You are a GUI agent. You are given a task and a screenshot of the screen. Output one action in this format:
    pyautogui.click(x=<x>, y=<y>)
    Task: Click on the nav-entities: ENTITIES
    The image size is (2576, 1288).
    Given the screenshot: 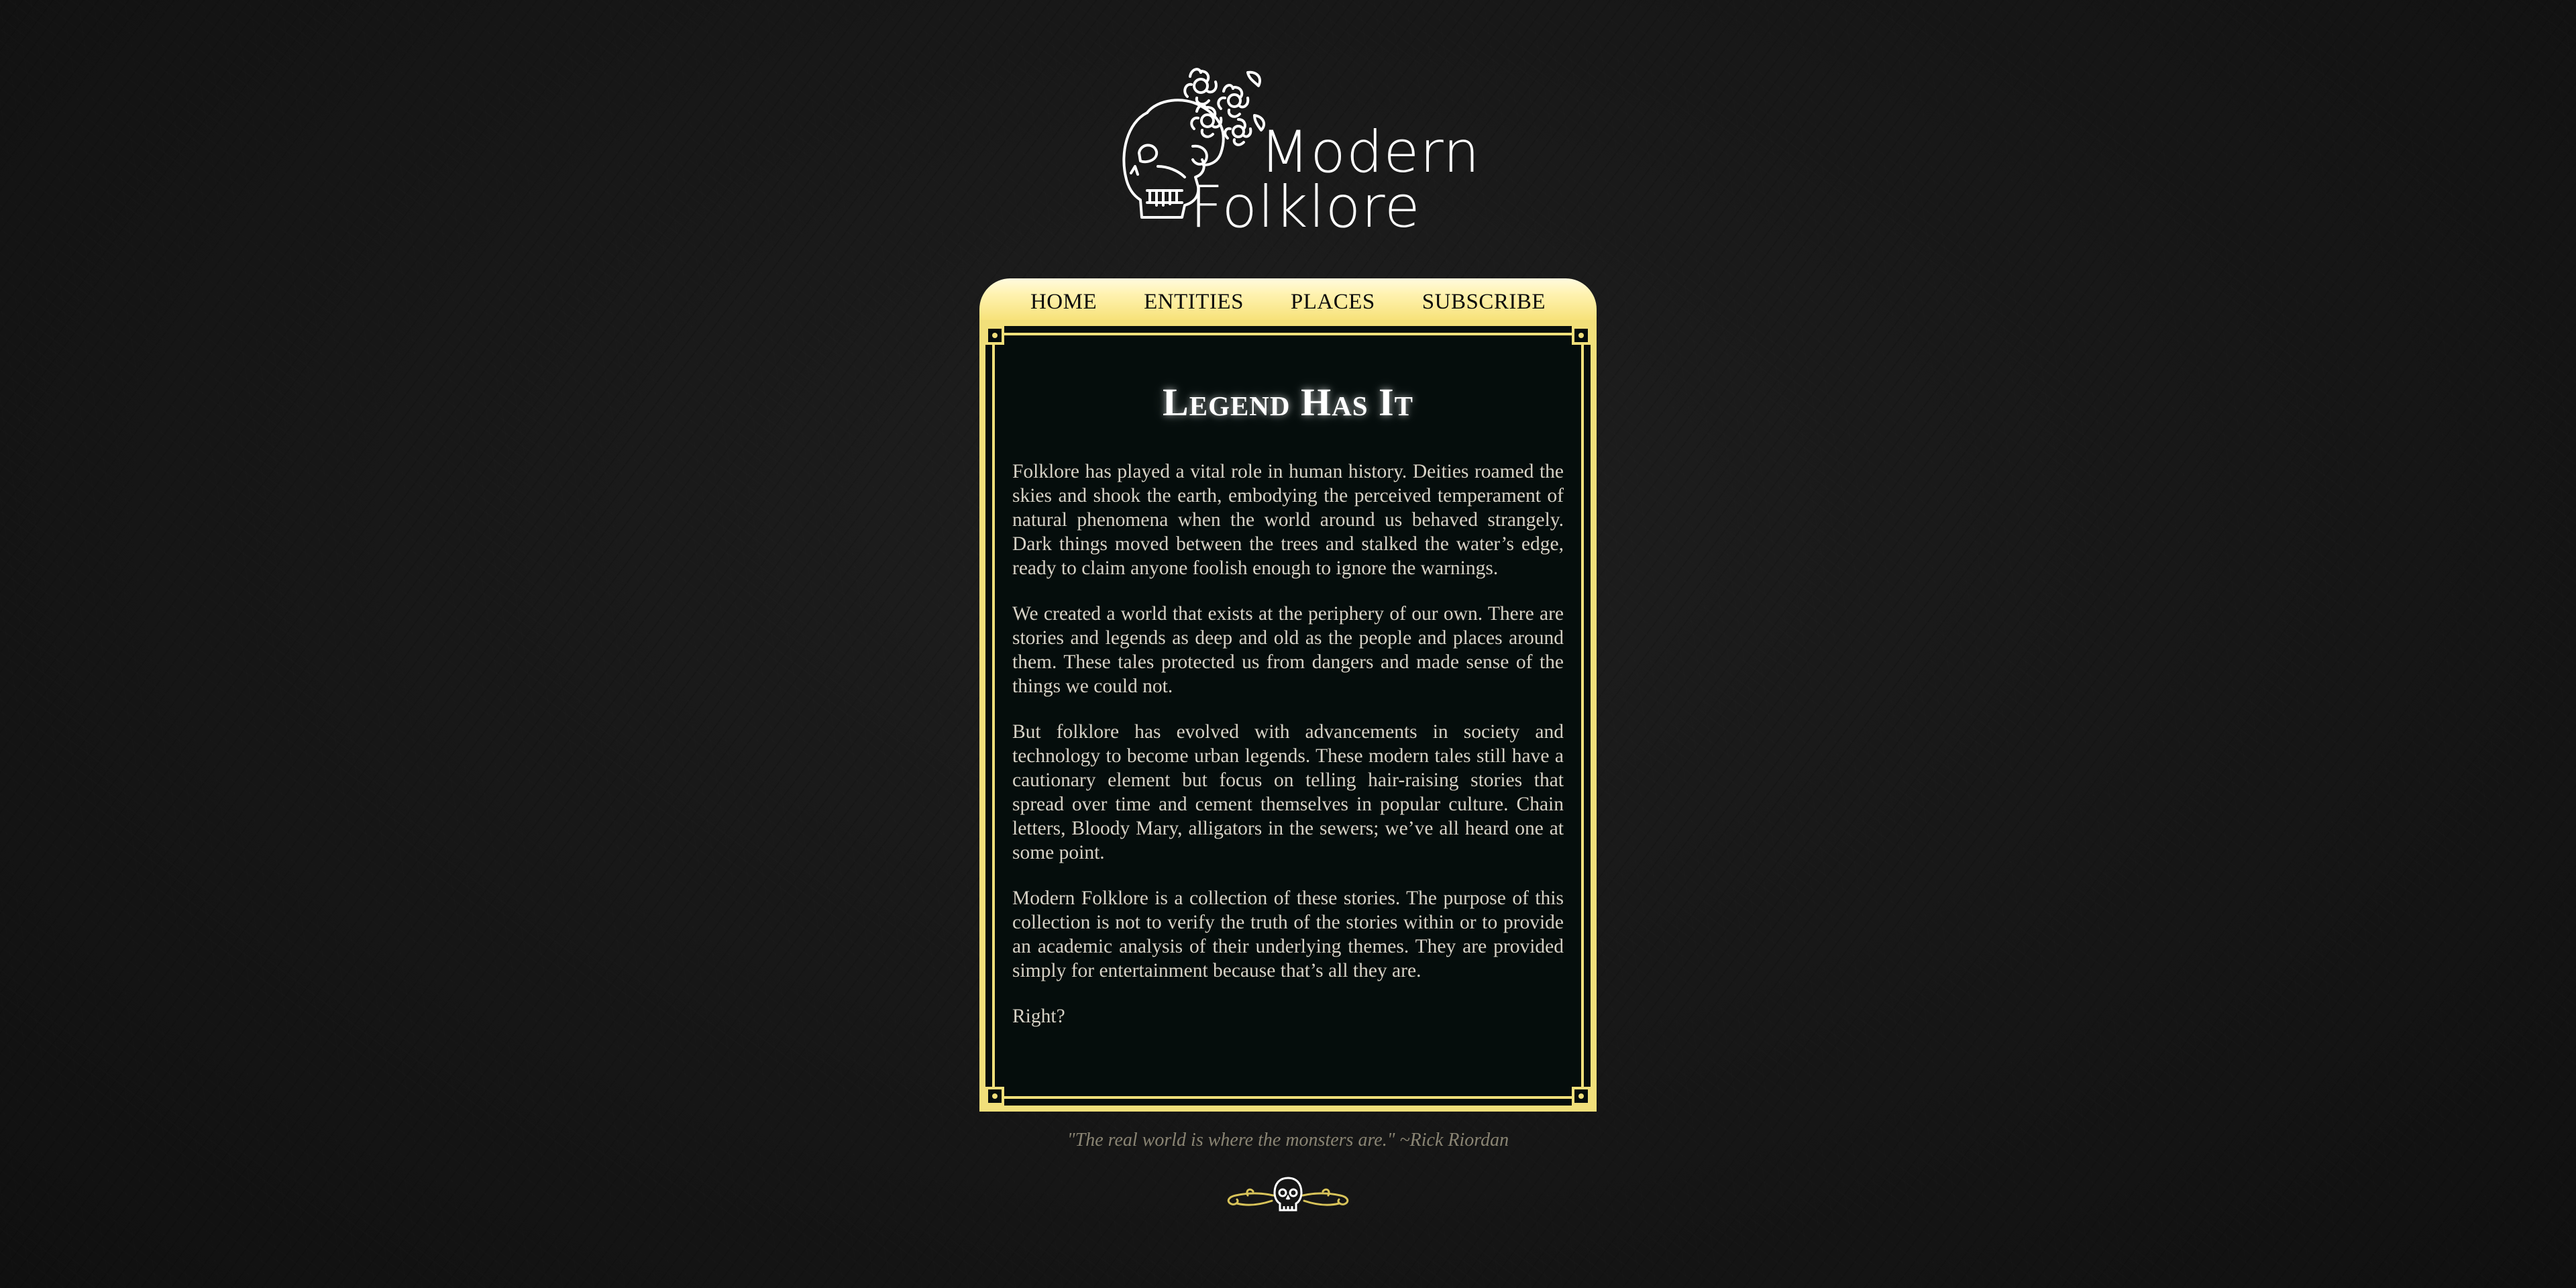 What is the action you would take?
    pyautogui.click(x=1194, y=302)
    